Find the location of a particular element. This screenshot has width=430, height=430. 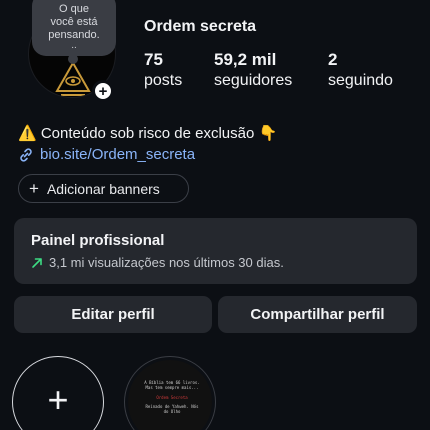

link-icon is located at coordinates (26, 154).